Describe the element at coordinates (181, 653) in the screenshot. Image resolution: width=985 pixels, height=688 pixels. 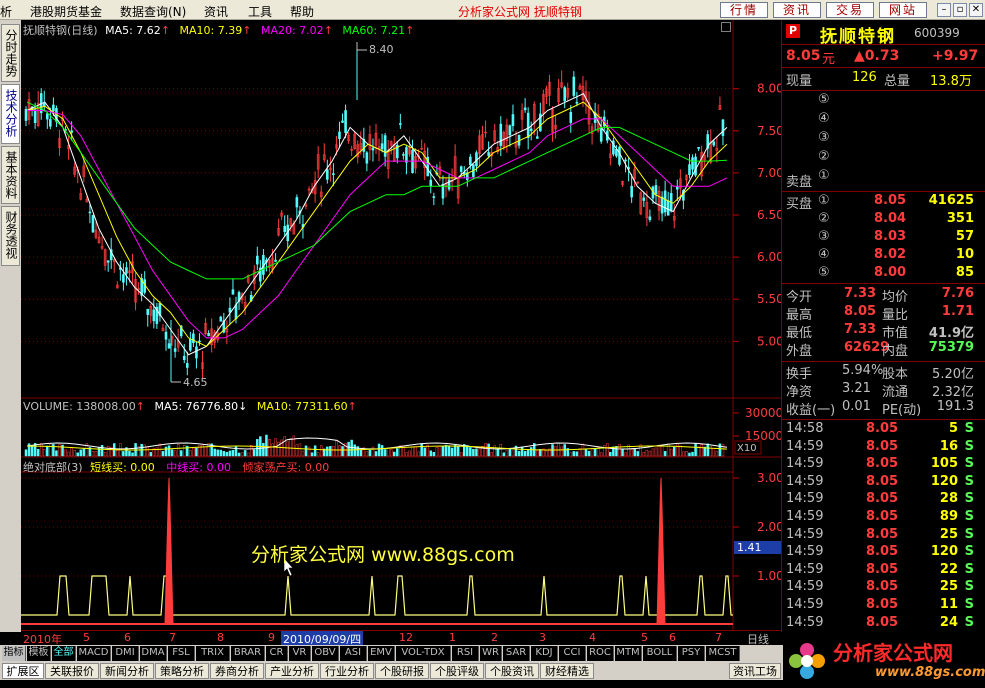
I see `indicator-tab: FSL` at that location.